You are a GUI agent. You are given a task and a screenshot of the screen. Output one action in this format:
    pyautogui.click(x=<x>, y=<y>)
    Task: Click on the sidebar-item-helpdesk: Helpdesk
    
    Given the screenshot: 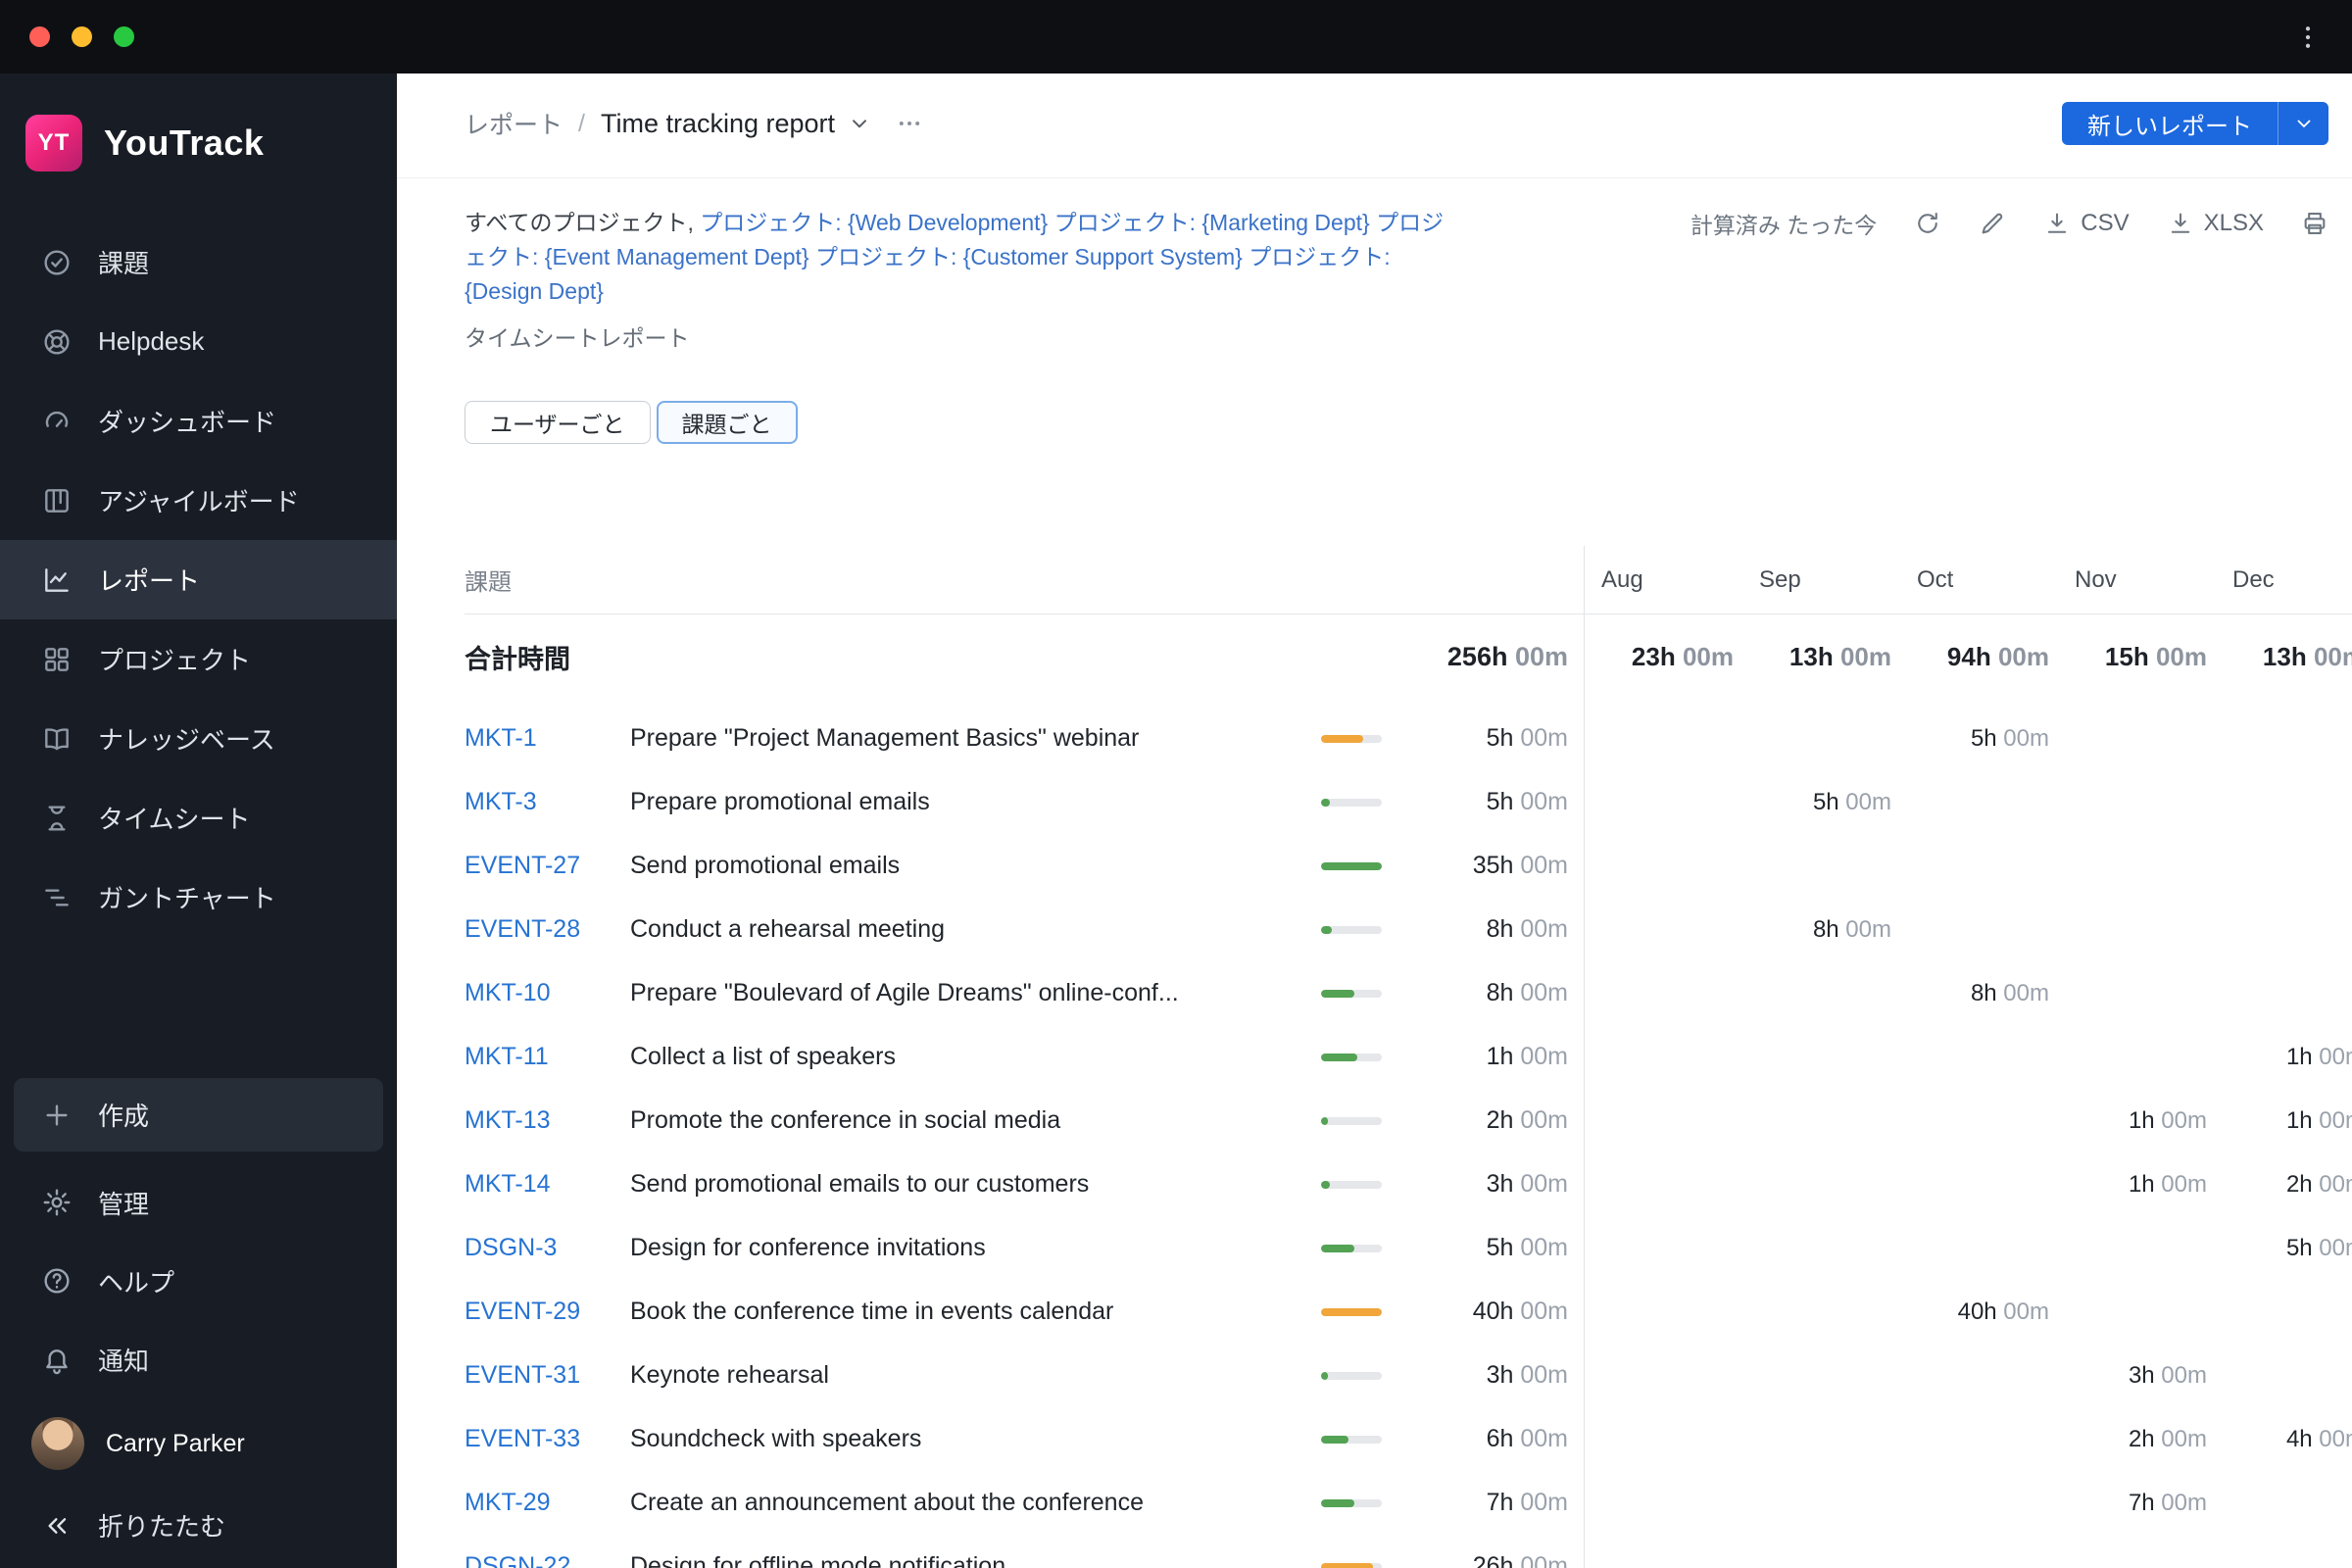 What is the action you would take?
    pyautogui.click(x=198, y=341)
    